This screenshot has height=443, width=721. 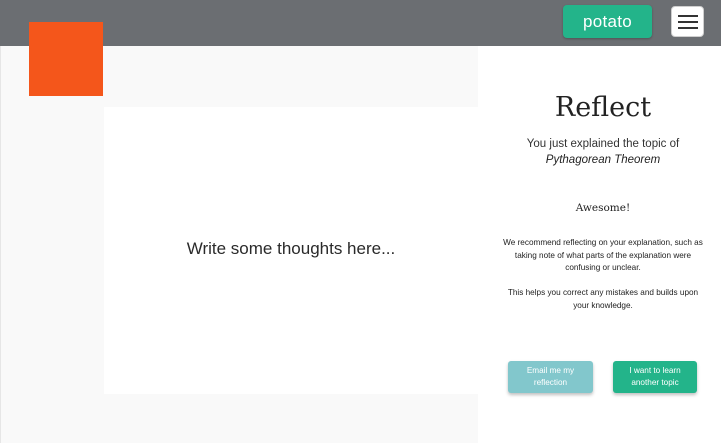 What do you see at coordinates (603, 107) in the screenshot?
I see `page-title: Reflect` at bounding box center [603, 107].